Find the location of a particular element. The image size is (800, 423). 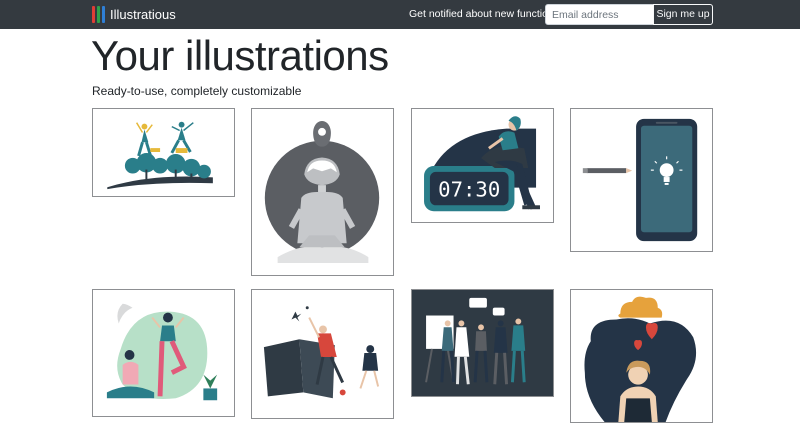

woman-on-alarm-clock-illustration: 07:30 is located at coordinates (482, 164).